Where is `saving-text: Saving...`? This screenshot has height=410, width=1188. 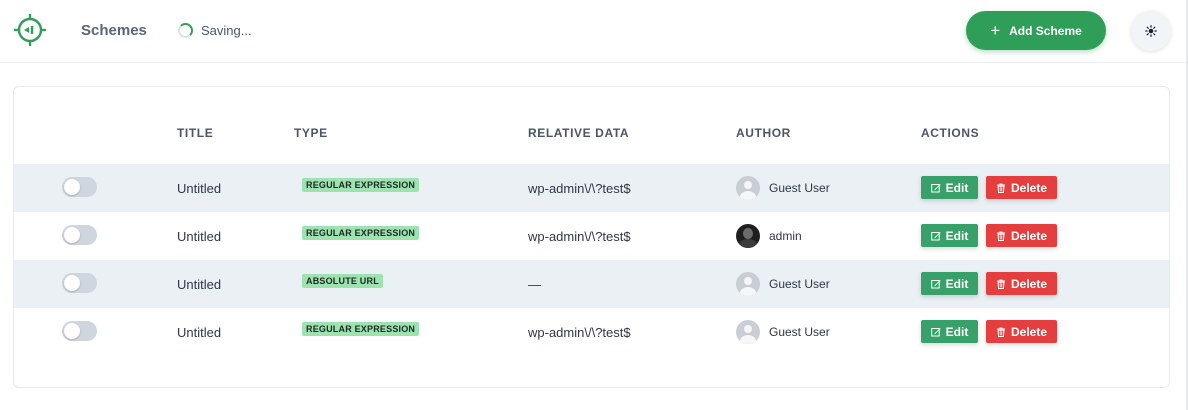
saving-text: Saving... is located at coordinates (226, 30).